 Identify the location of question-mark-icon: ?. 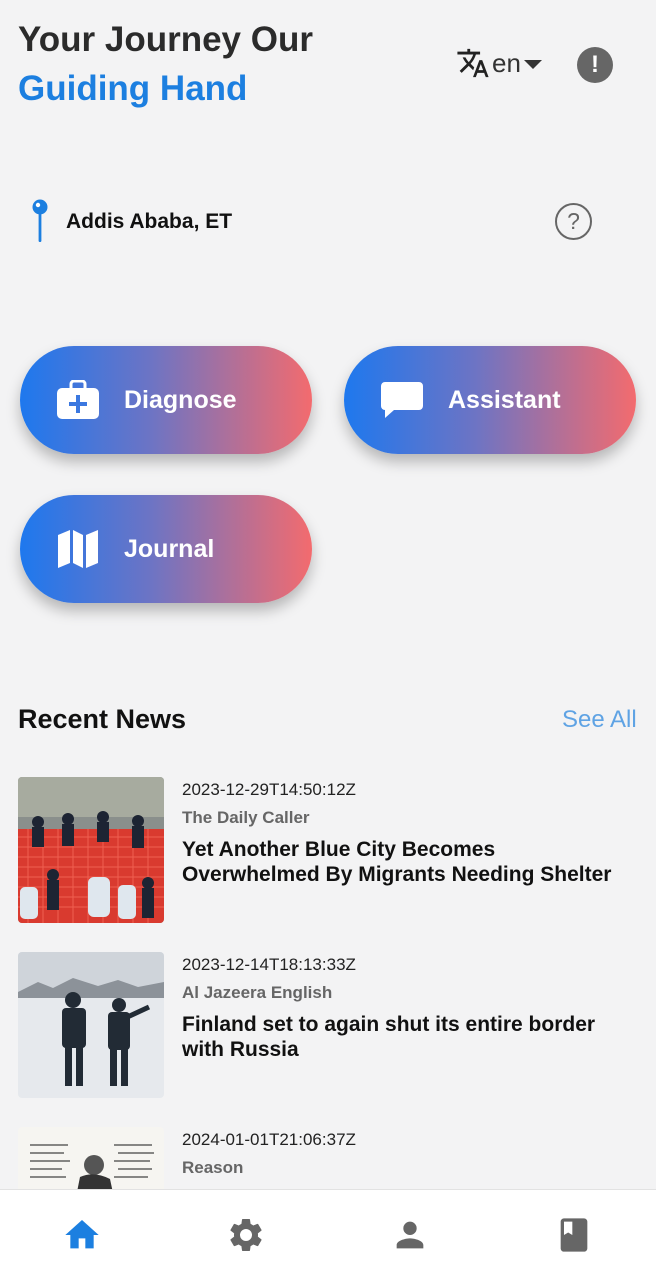
(573, 221).